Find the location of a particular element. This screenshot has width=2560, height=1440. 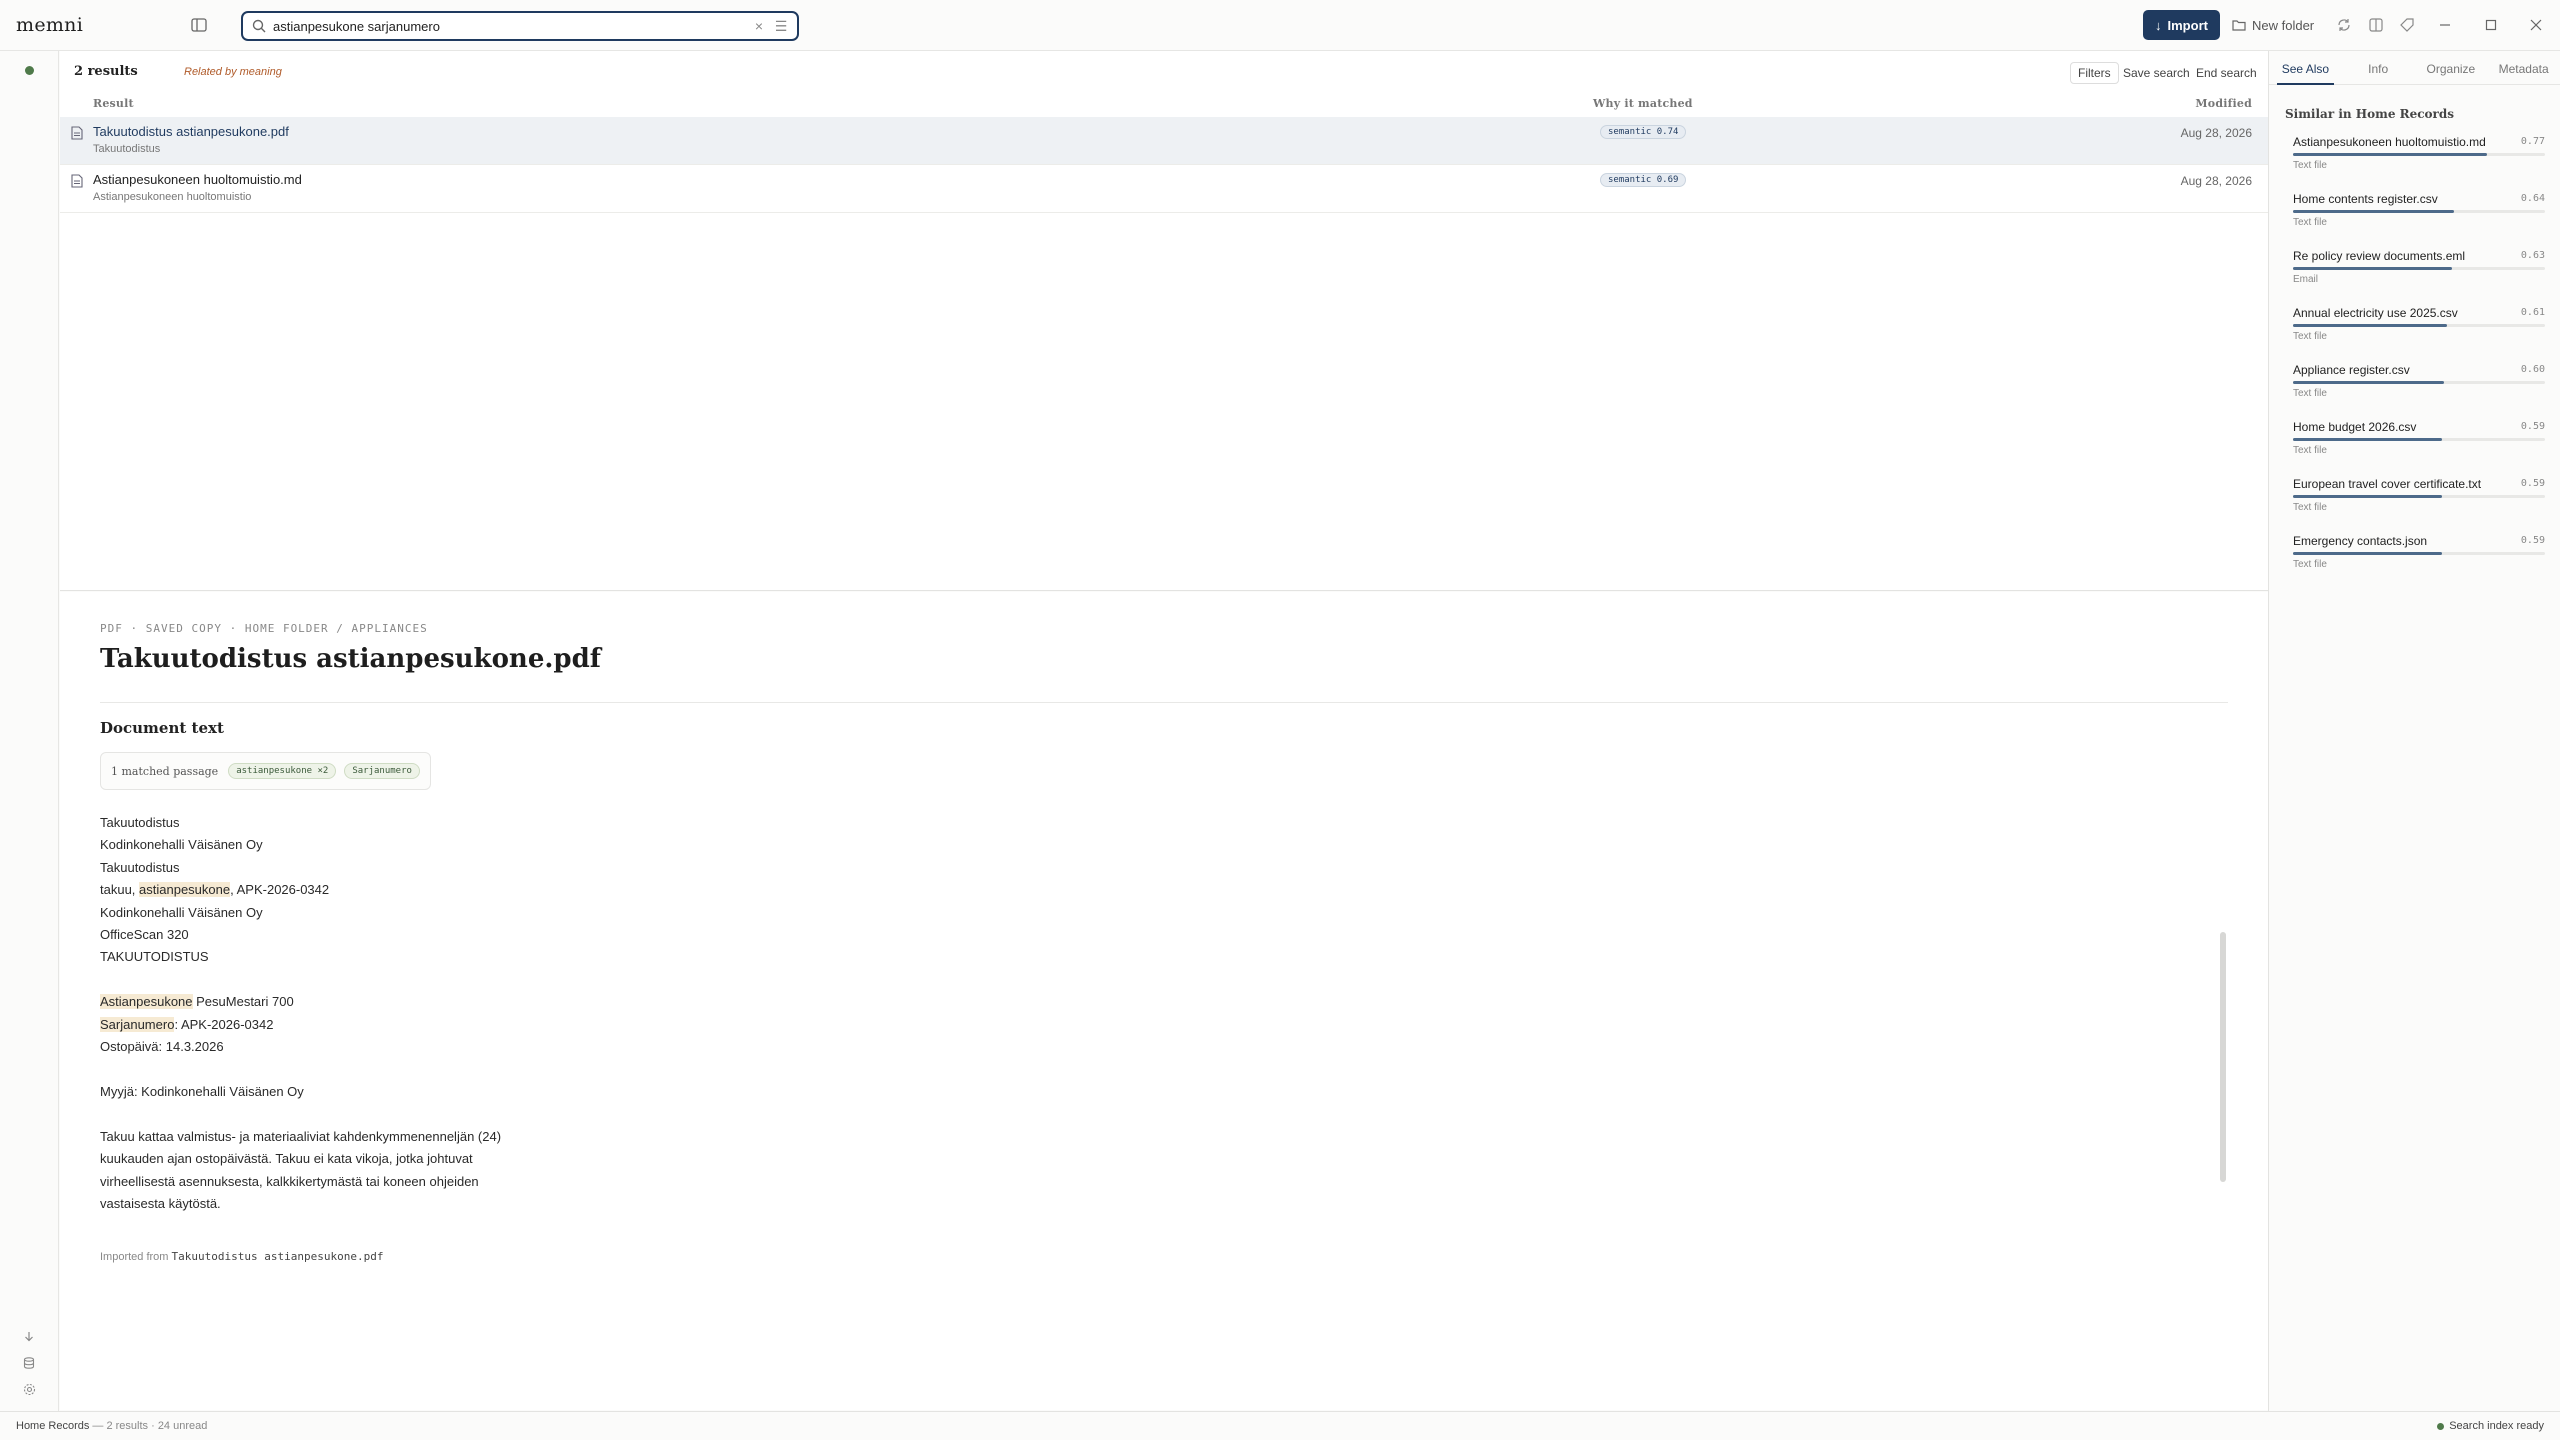

database-icon is located at coordinates (29, 1363).